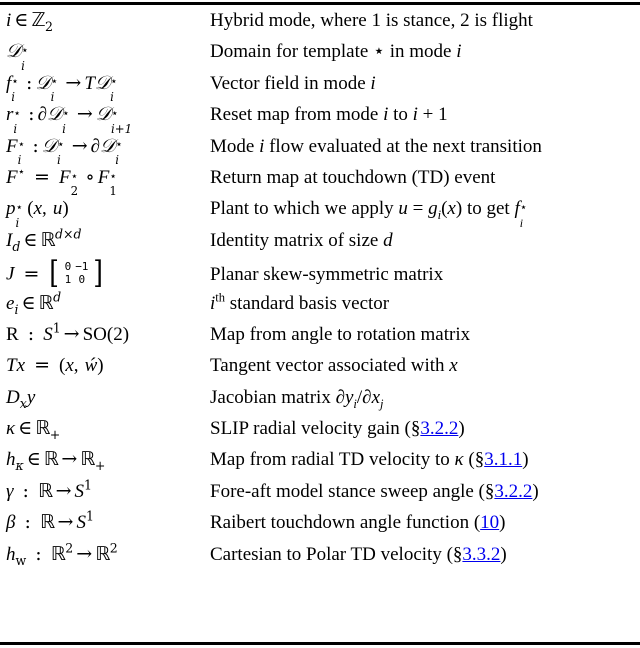  I want to click on symbol-cell: κ ∈ ℝ+, so click(105, 429).